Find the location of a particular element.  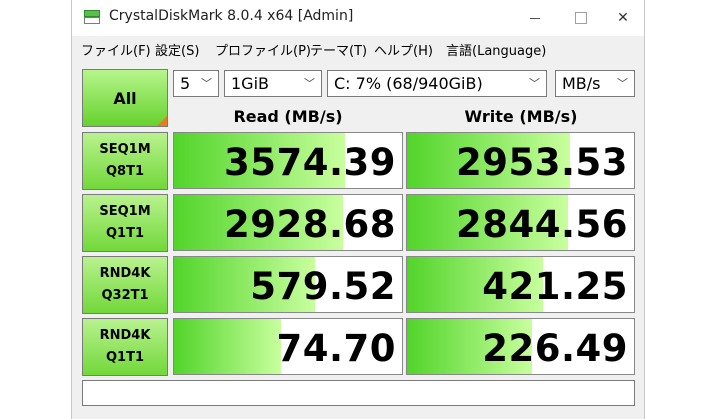

test-label-line2: Q32T1 is located at coordinates (125, 295).